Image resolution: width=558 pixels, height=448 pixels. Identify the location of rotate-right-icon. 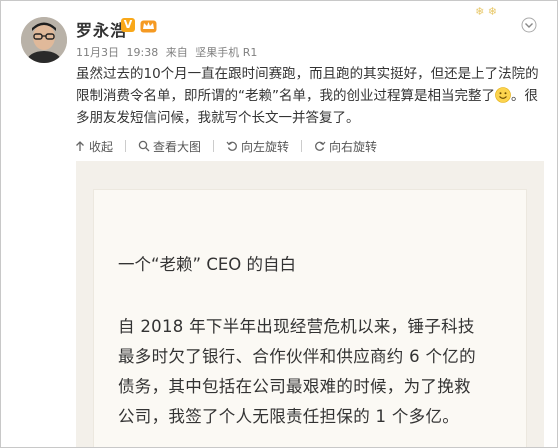
(320, 146).